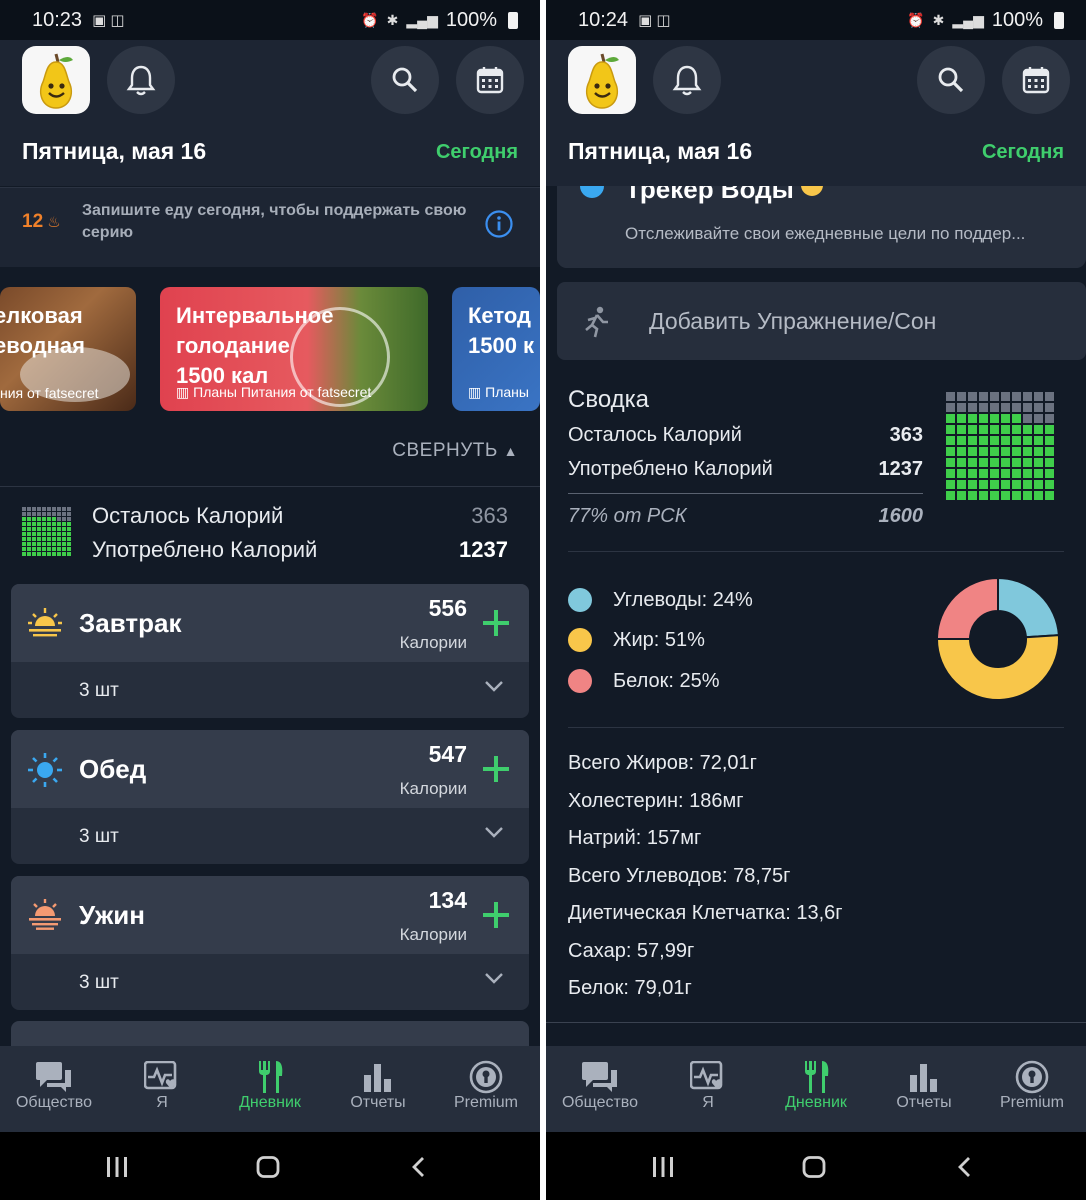 This screenshot has height=1200, width=1086. What do you see at coordinates (821, 321) in the screenshot?
I see `add-exercise-sleep-button: Добавить Упражнение/Сон` at bounding box center [821, 321].